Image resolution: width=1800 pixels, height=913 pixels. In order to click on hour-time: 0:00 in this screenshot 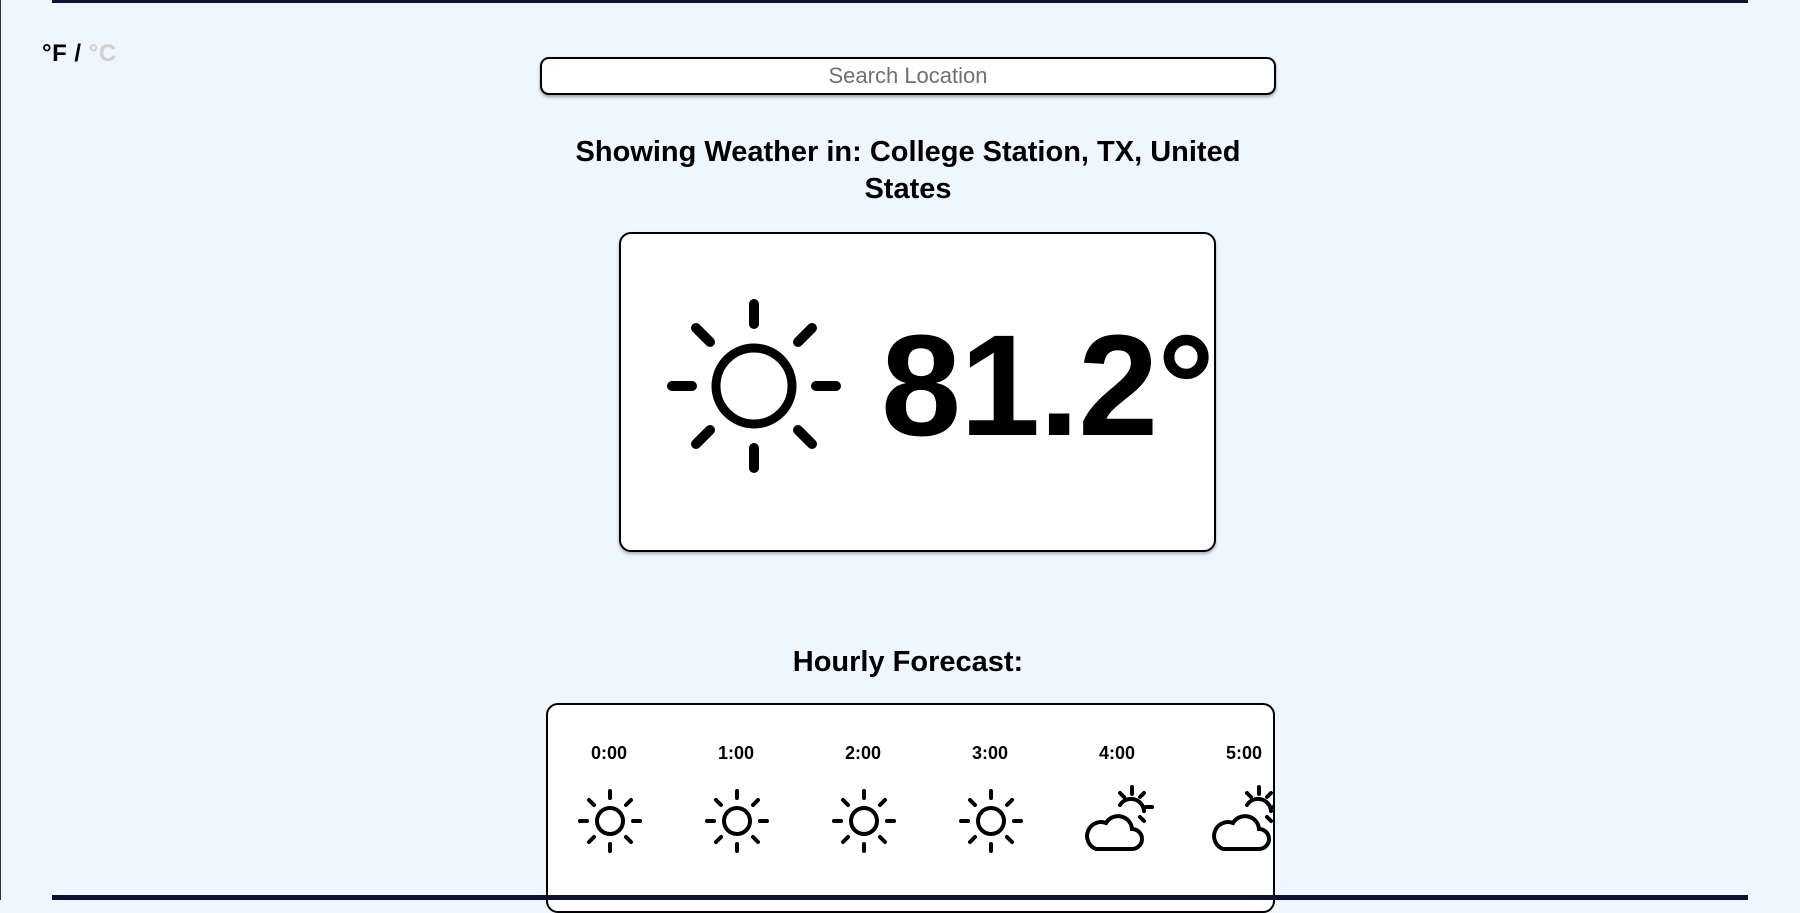, I will do `click(609, 753)`.